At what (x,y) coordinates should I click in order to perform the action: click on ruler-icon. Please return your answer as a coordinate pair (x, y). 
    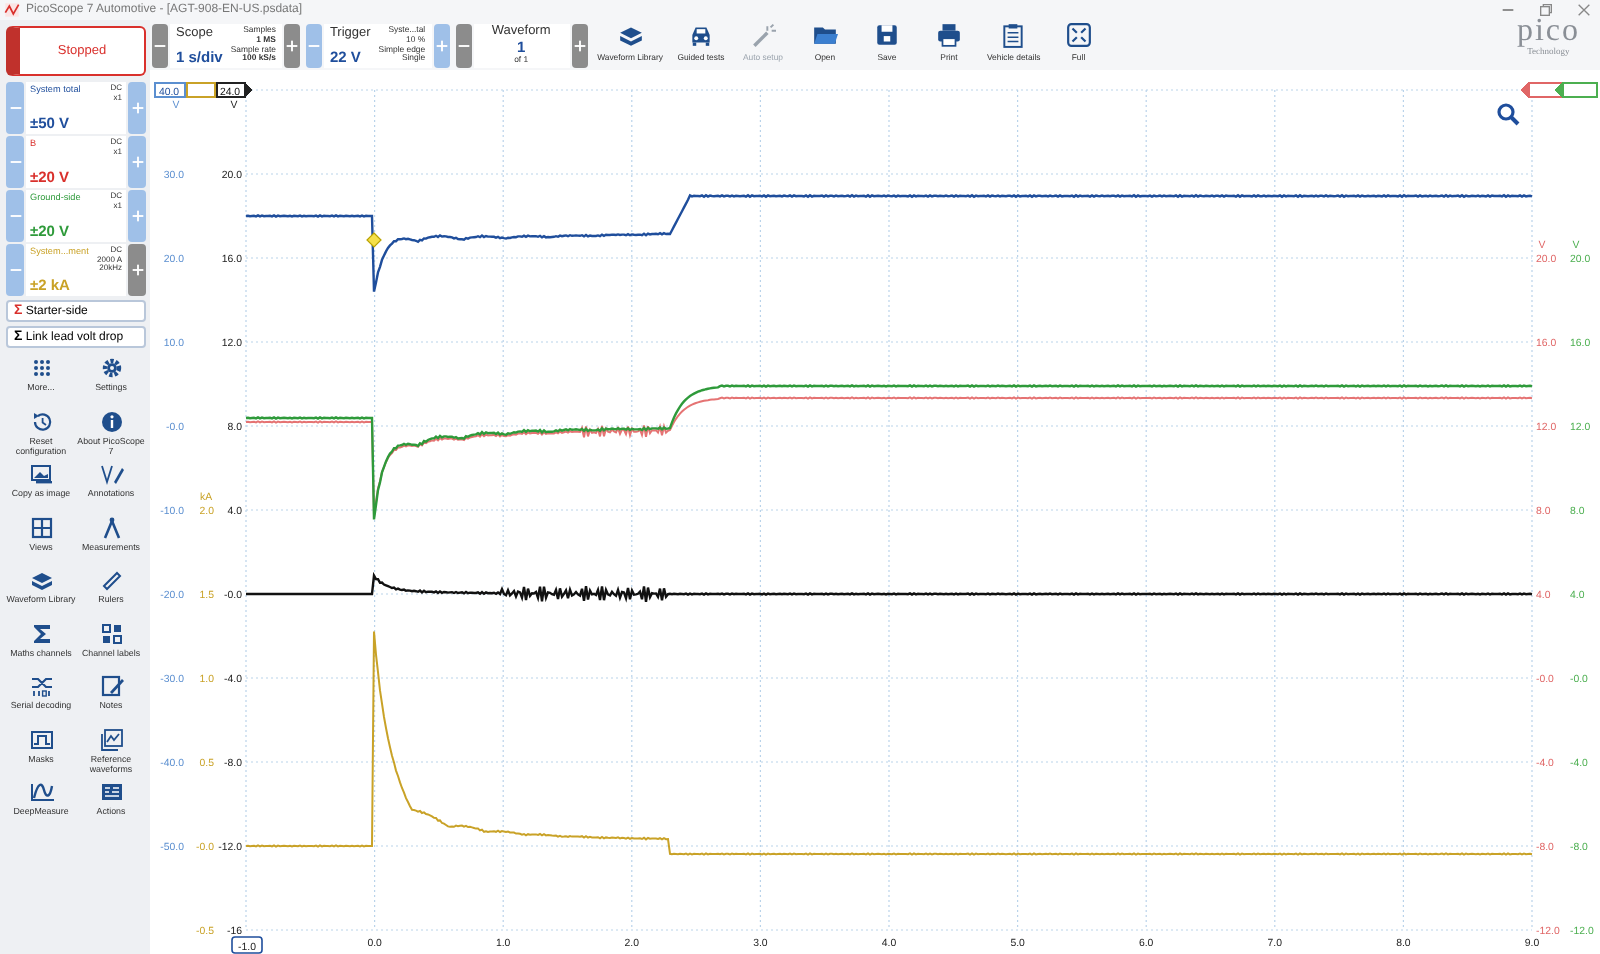
    Looking at the image, I should click on (111, 580).